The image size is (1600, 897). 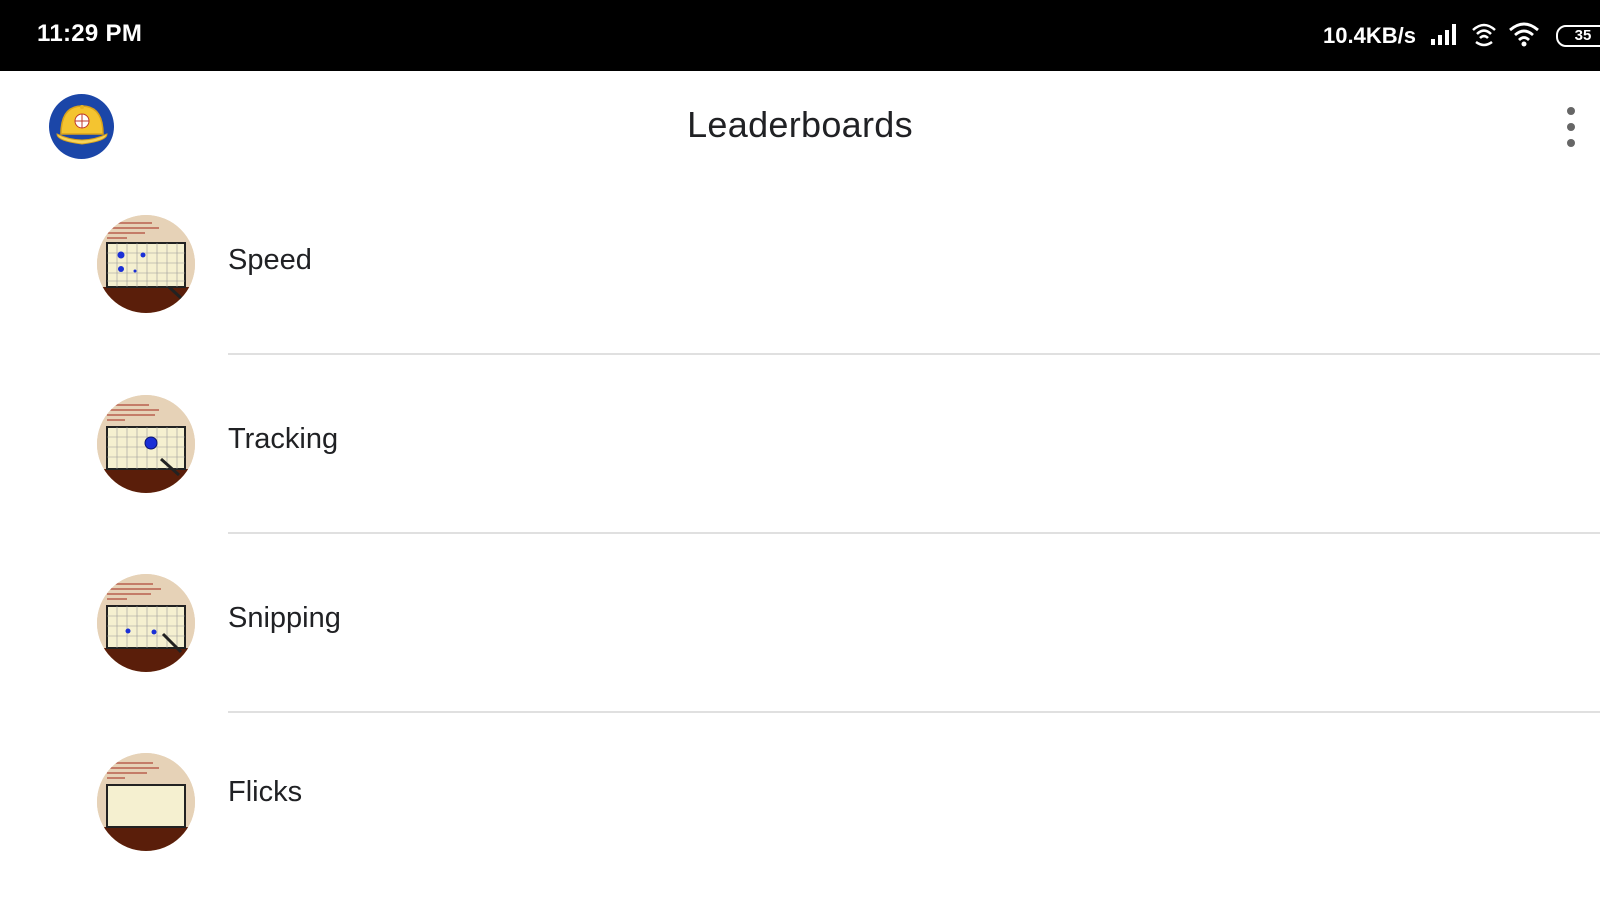 I want to click on snipping-thumbnail-icon, so click(x=146, y=623).